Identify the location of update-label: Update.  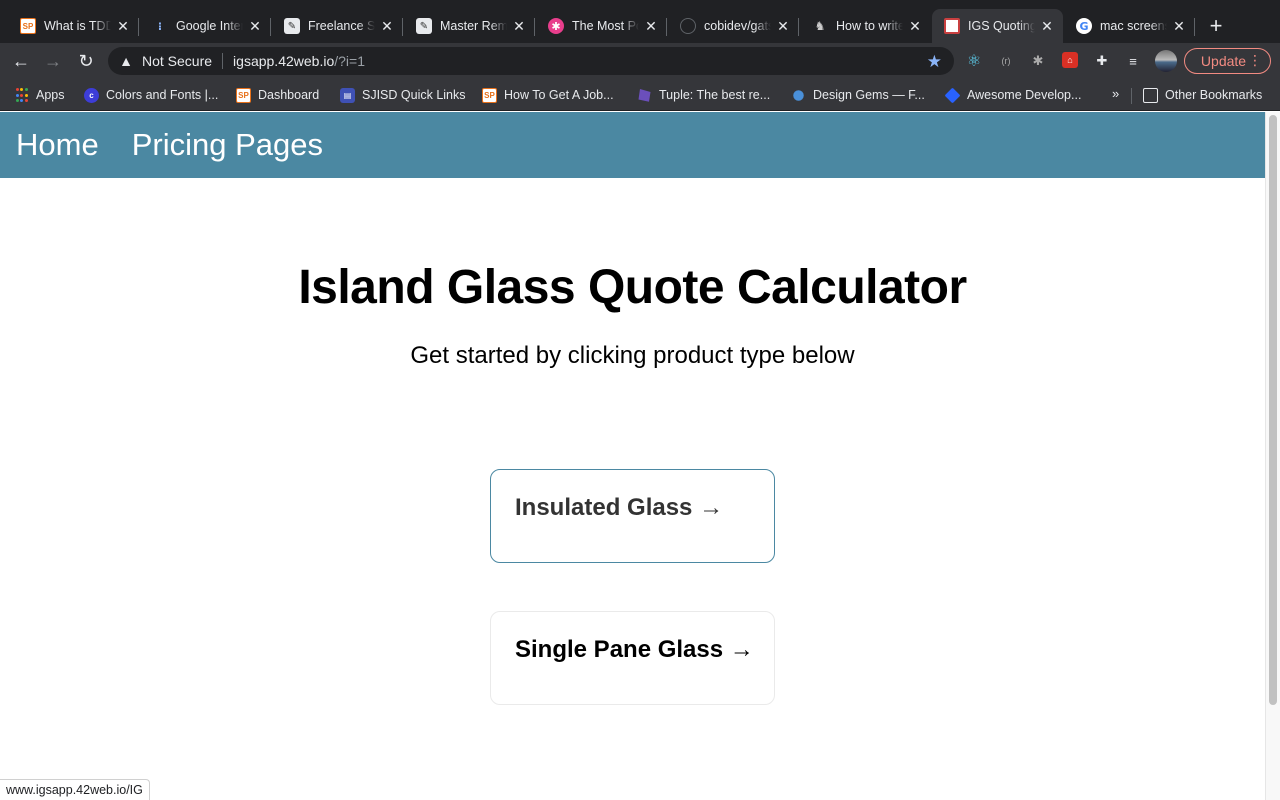
(1223, 61).